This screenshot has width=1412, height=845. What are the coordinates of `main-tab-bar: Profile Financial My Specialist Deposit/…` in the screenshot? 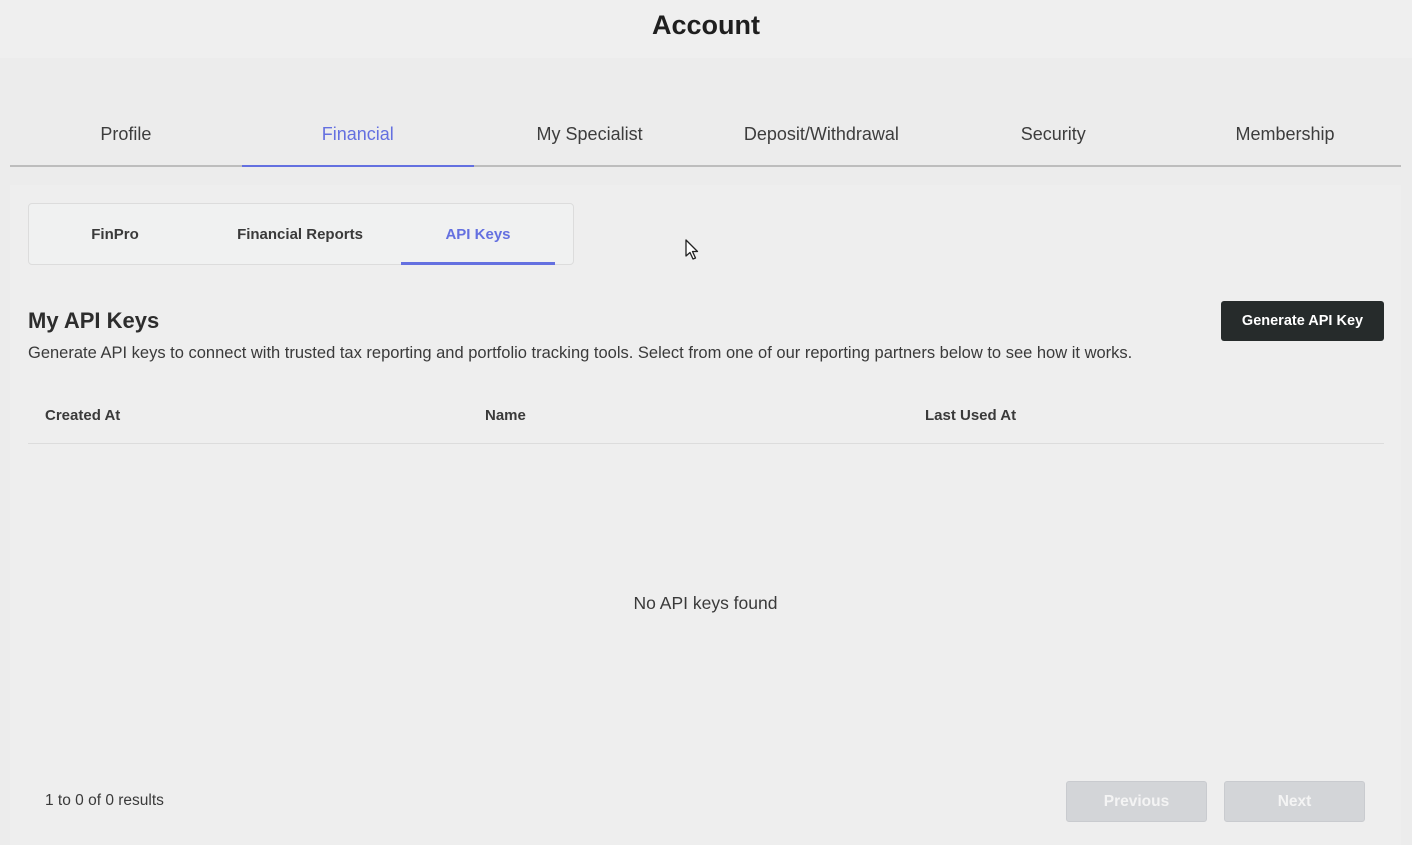 It's located at (705, 135).